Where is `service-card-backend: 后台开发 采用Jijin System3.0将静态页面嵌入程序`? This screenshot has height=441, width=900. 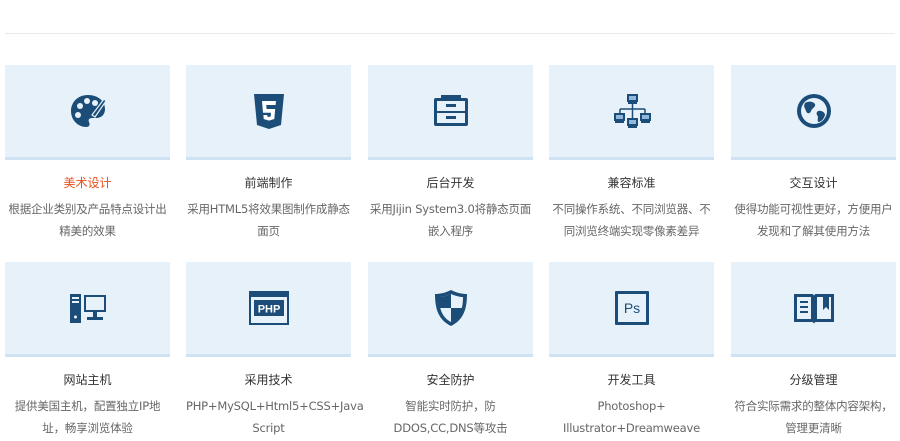 service-card-backend: 后台开发 采用Jijin System3.0将静态页面嵌入程序 is located at coordinates (450, 153).